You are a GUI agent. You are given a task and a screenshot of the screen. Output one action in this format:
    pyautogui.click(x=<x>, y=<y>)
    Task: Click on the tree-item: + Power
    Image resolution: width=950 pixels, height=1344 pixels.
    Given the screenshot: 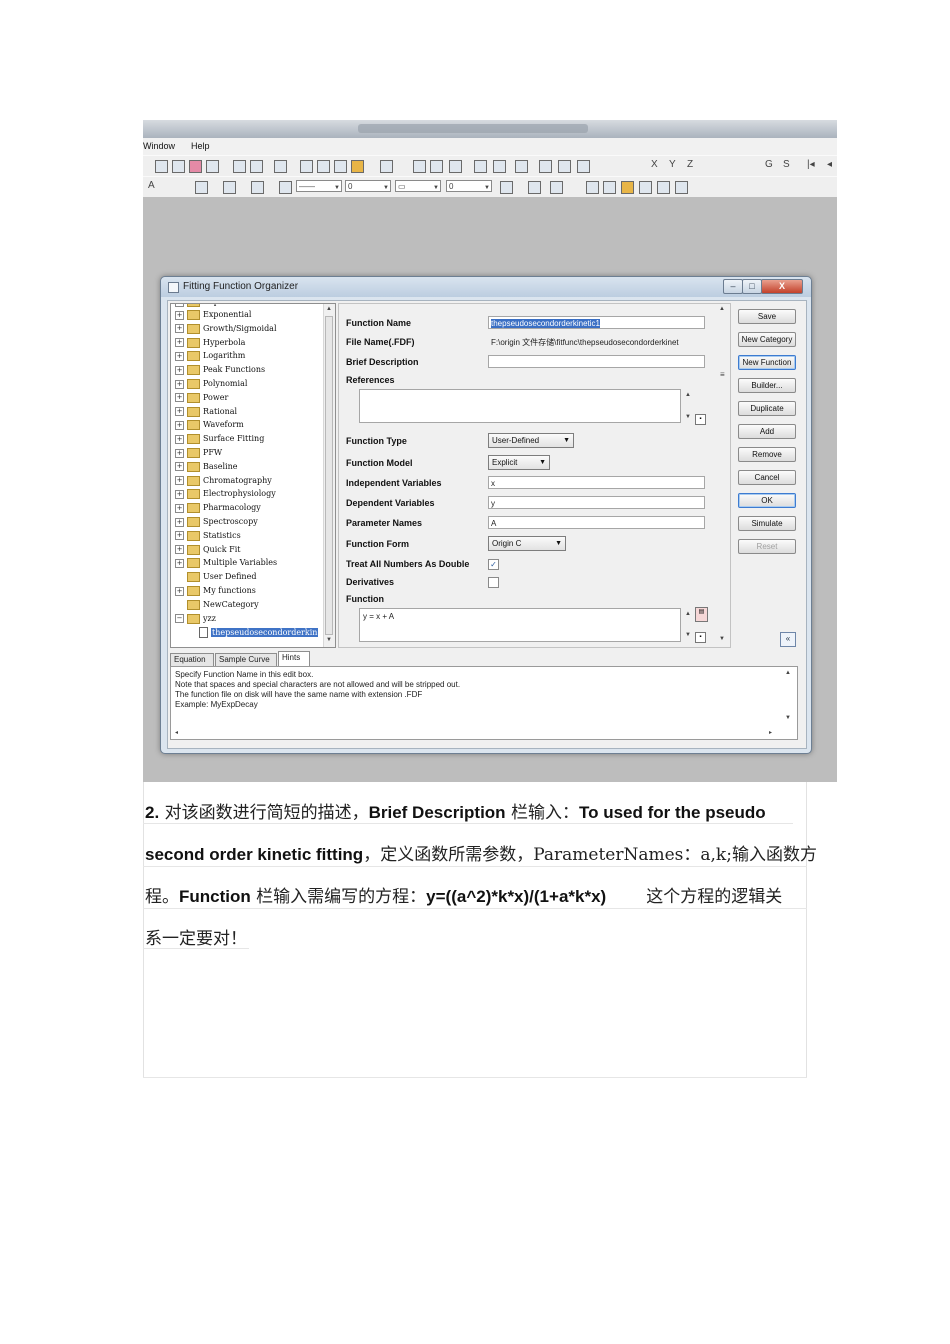 What is the action you would take?
    pyautogui.click(x=201, y=398)
    